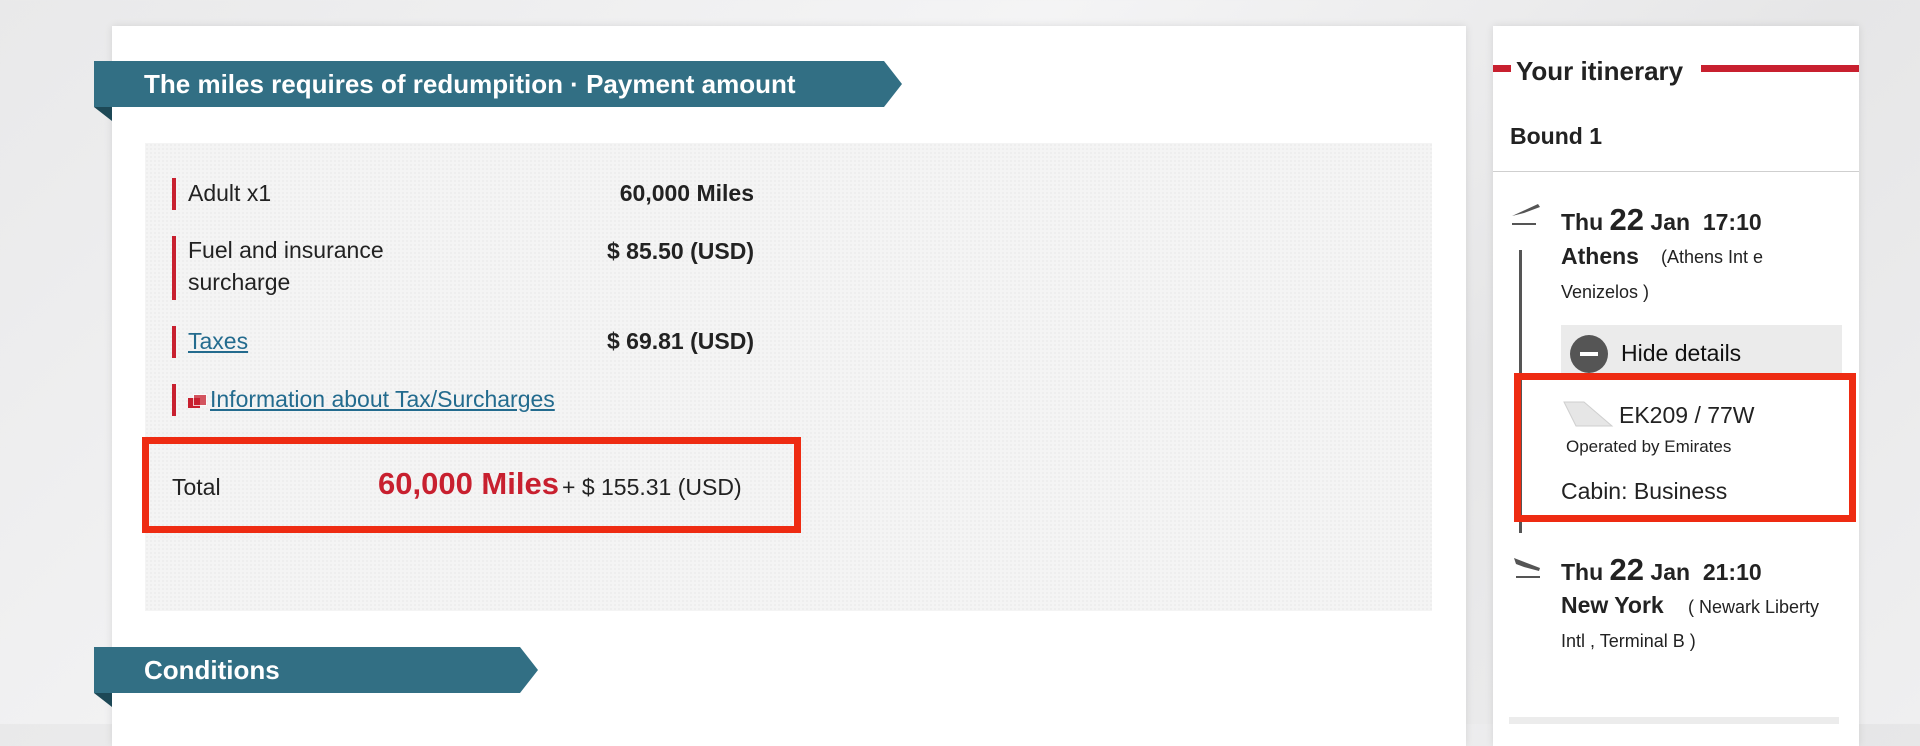 The height and width of the screenshot is (746, 1920). Describe the element at coordinates (680, 251) in the screenshot. I see `line-item-value: $ 85.50 (USD)` at that location.